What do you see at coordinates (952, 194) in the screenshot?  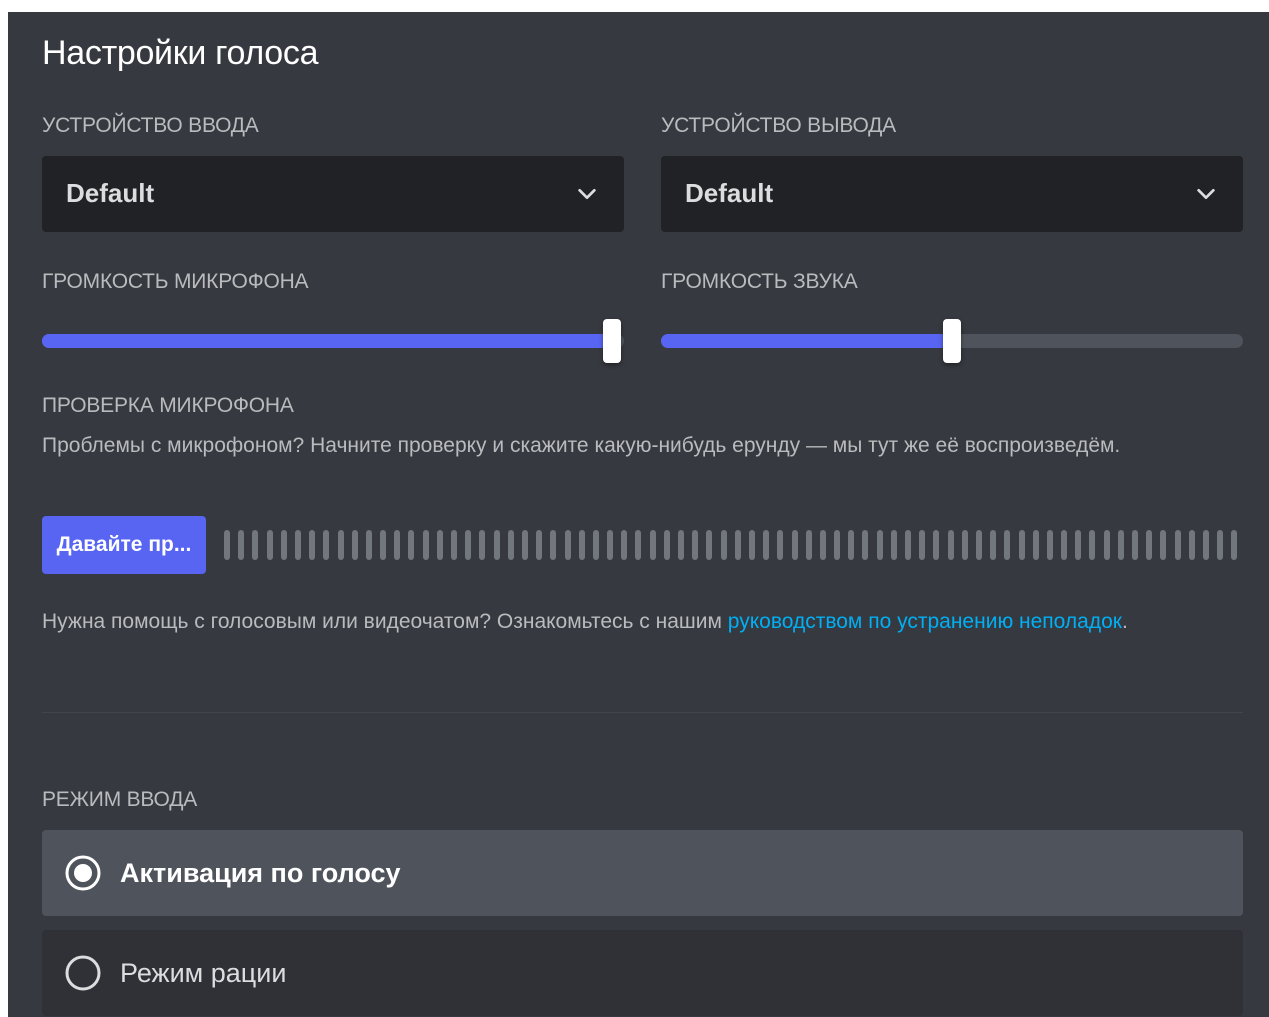 I see `output-device-select: Default` at bounding box center [952, 194].